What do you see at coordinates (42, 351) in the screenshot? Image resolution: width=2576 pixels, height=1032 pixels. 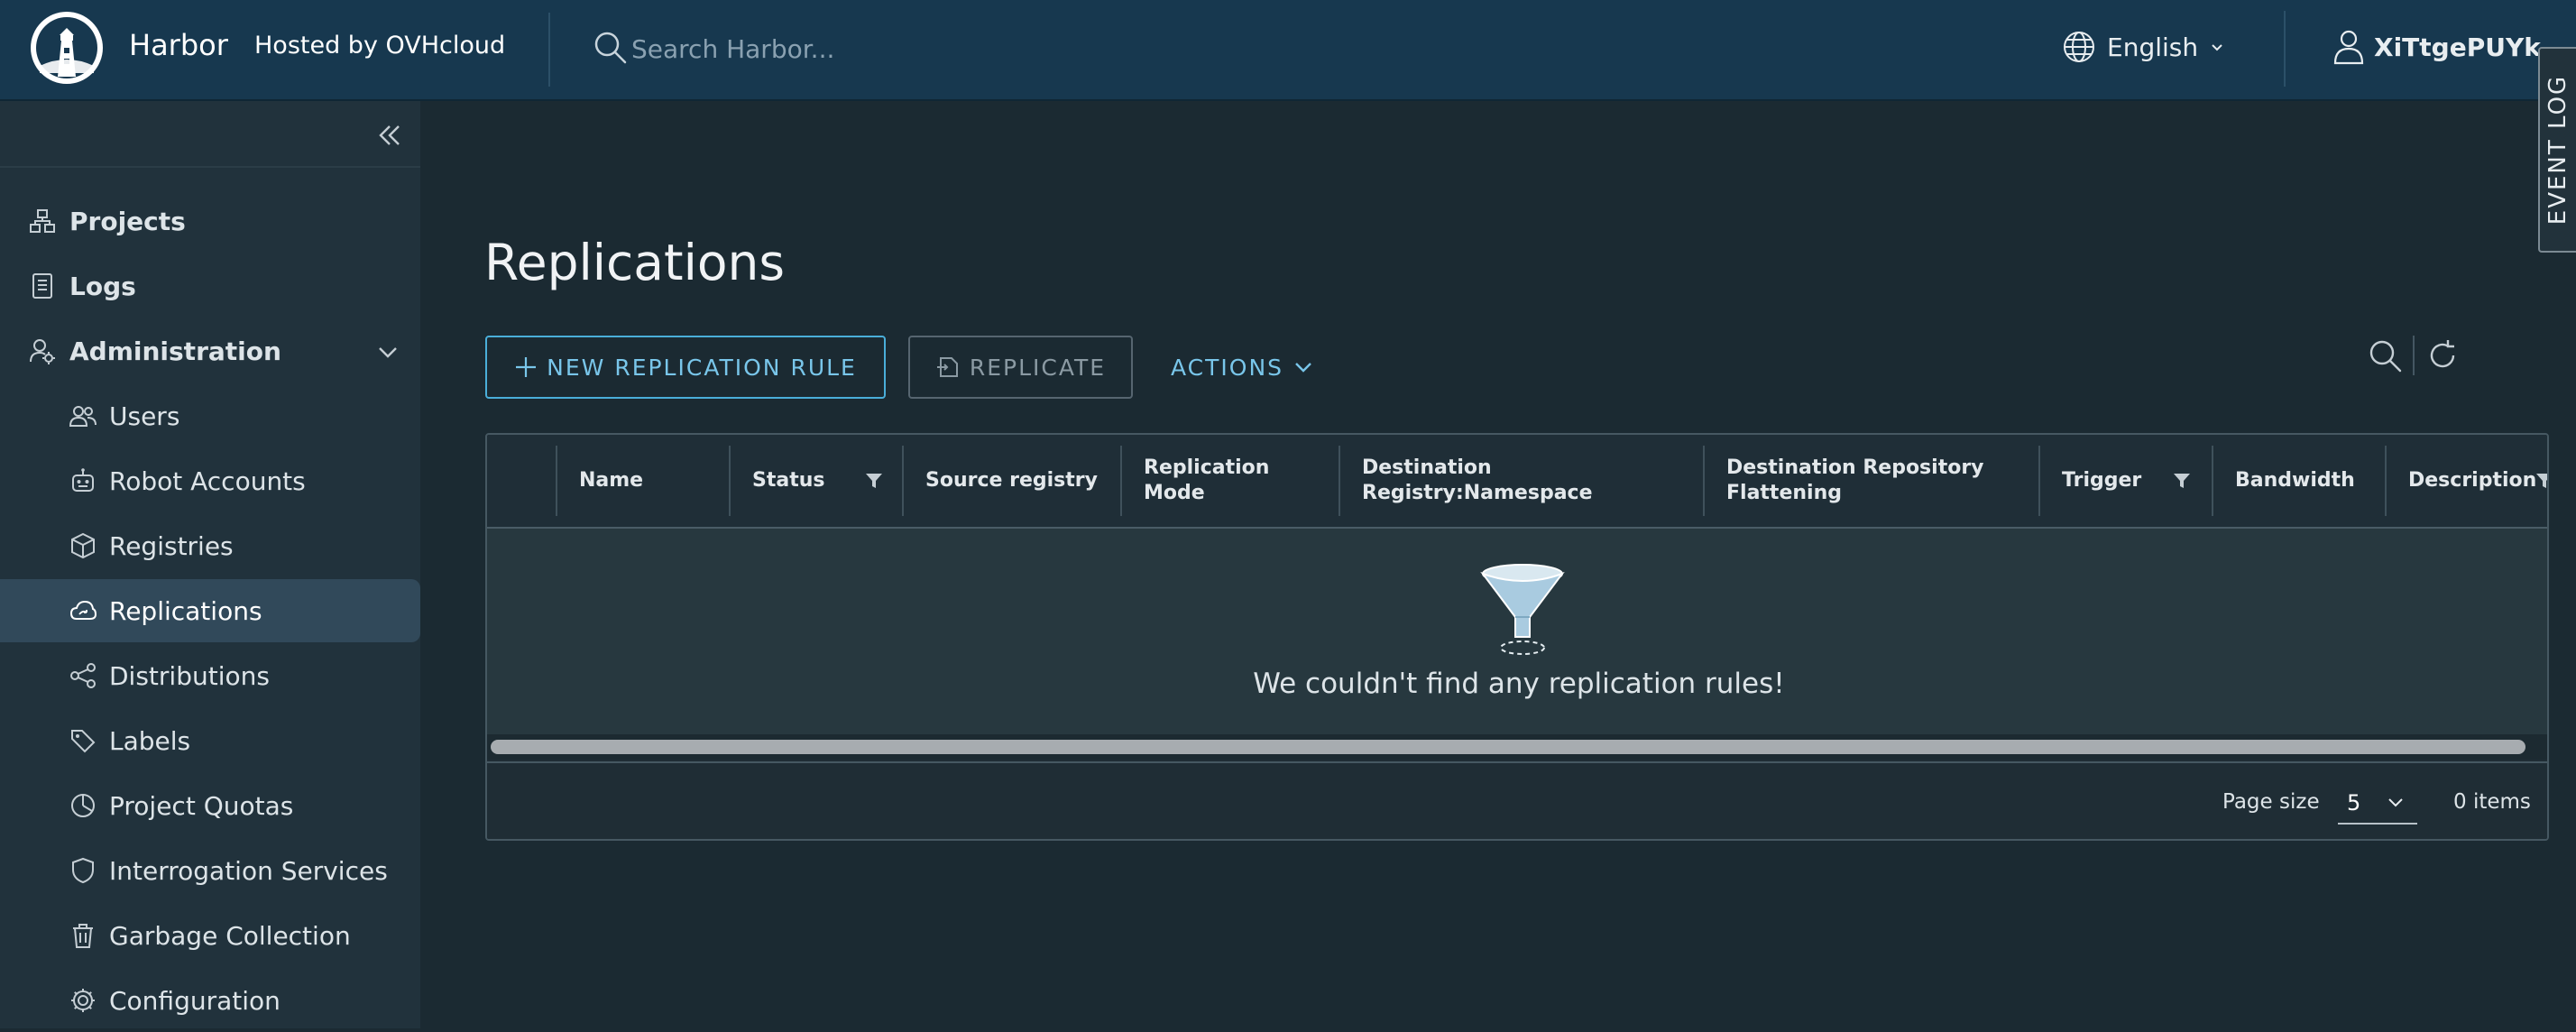 I see `administration-icon` at bounding box center [42, 351].